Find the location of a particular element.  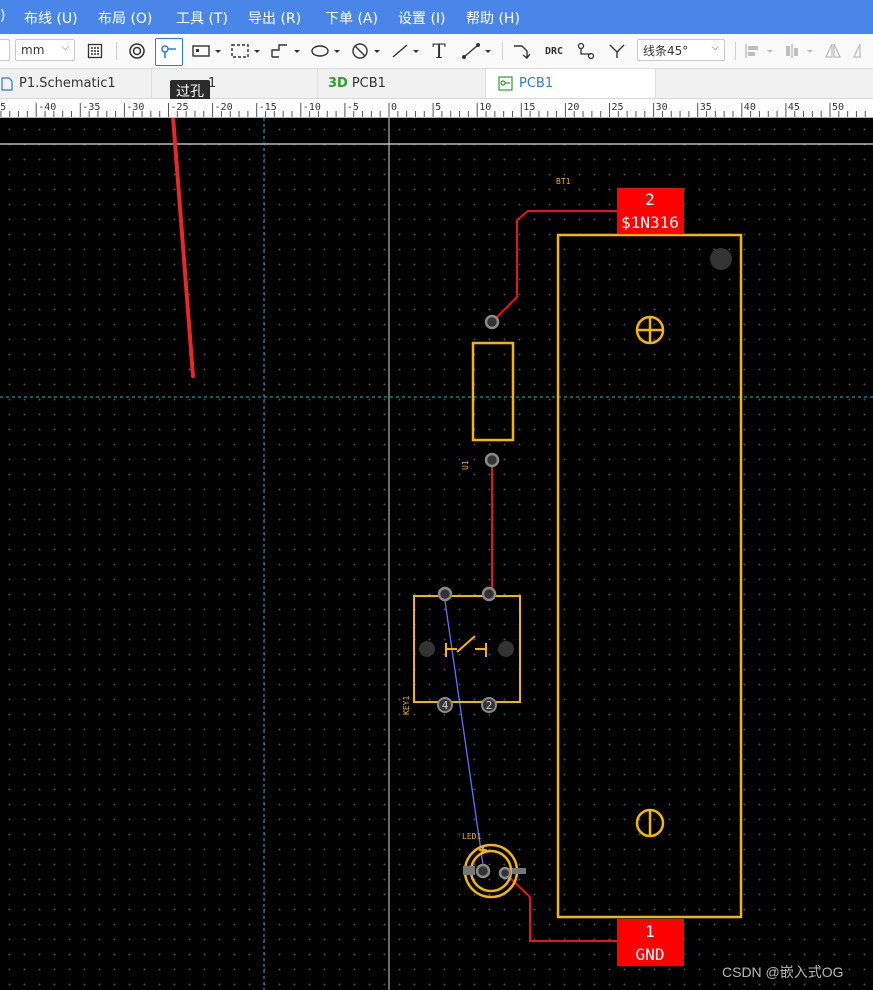

pad-bottom-net: GND is located at coordinates (650, 954).